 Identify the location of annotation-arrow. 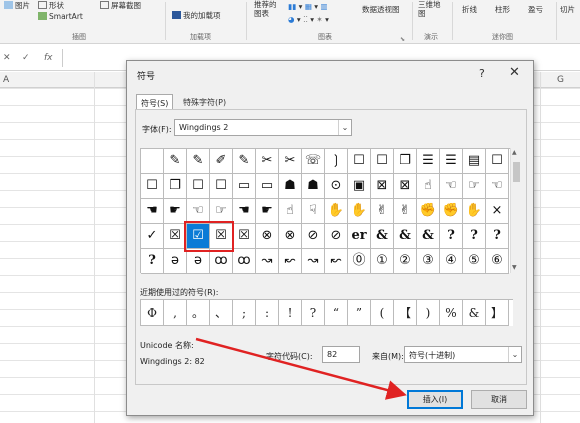
(301, 368).